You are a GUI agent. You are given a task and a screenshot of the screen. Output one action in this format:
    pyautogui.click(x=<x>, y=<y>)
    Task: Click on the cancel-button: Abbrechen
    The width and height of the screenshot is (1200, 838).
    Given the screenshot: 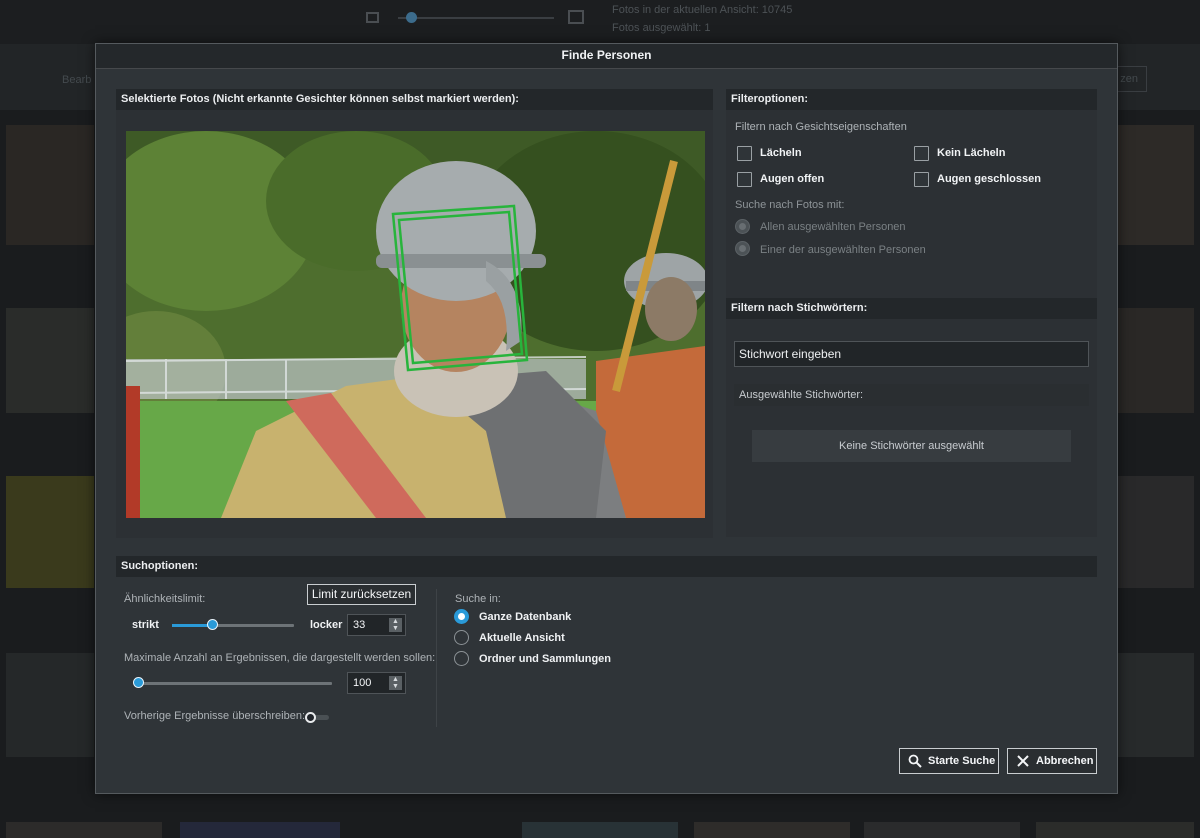 What is the action you would take?
    pyautogui.click(x=1052, y=761)
    